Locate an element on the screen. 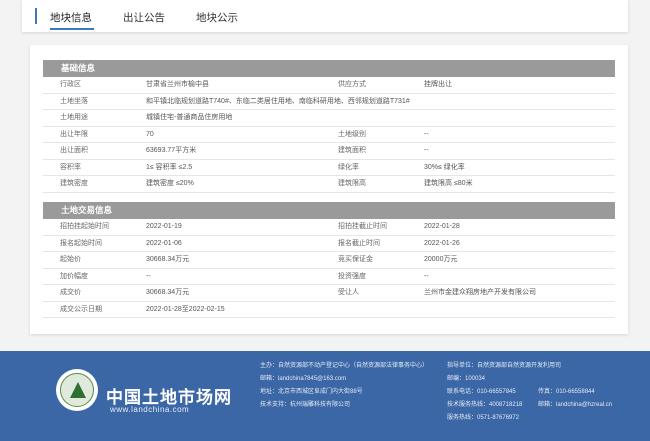 The image size is (650, 441). footer-service-email: 邮箱：landchina@hzreal.cn is located at coordinates (575, 403).